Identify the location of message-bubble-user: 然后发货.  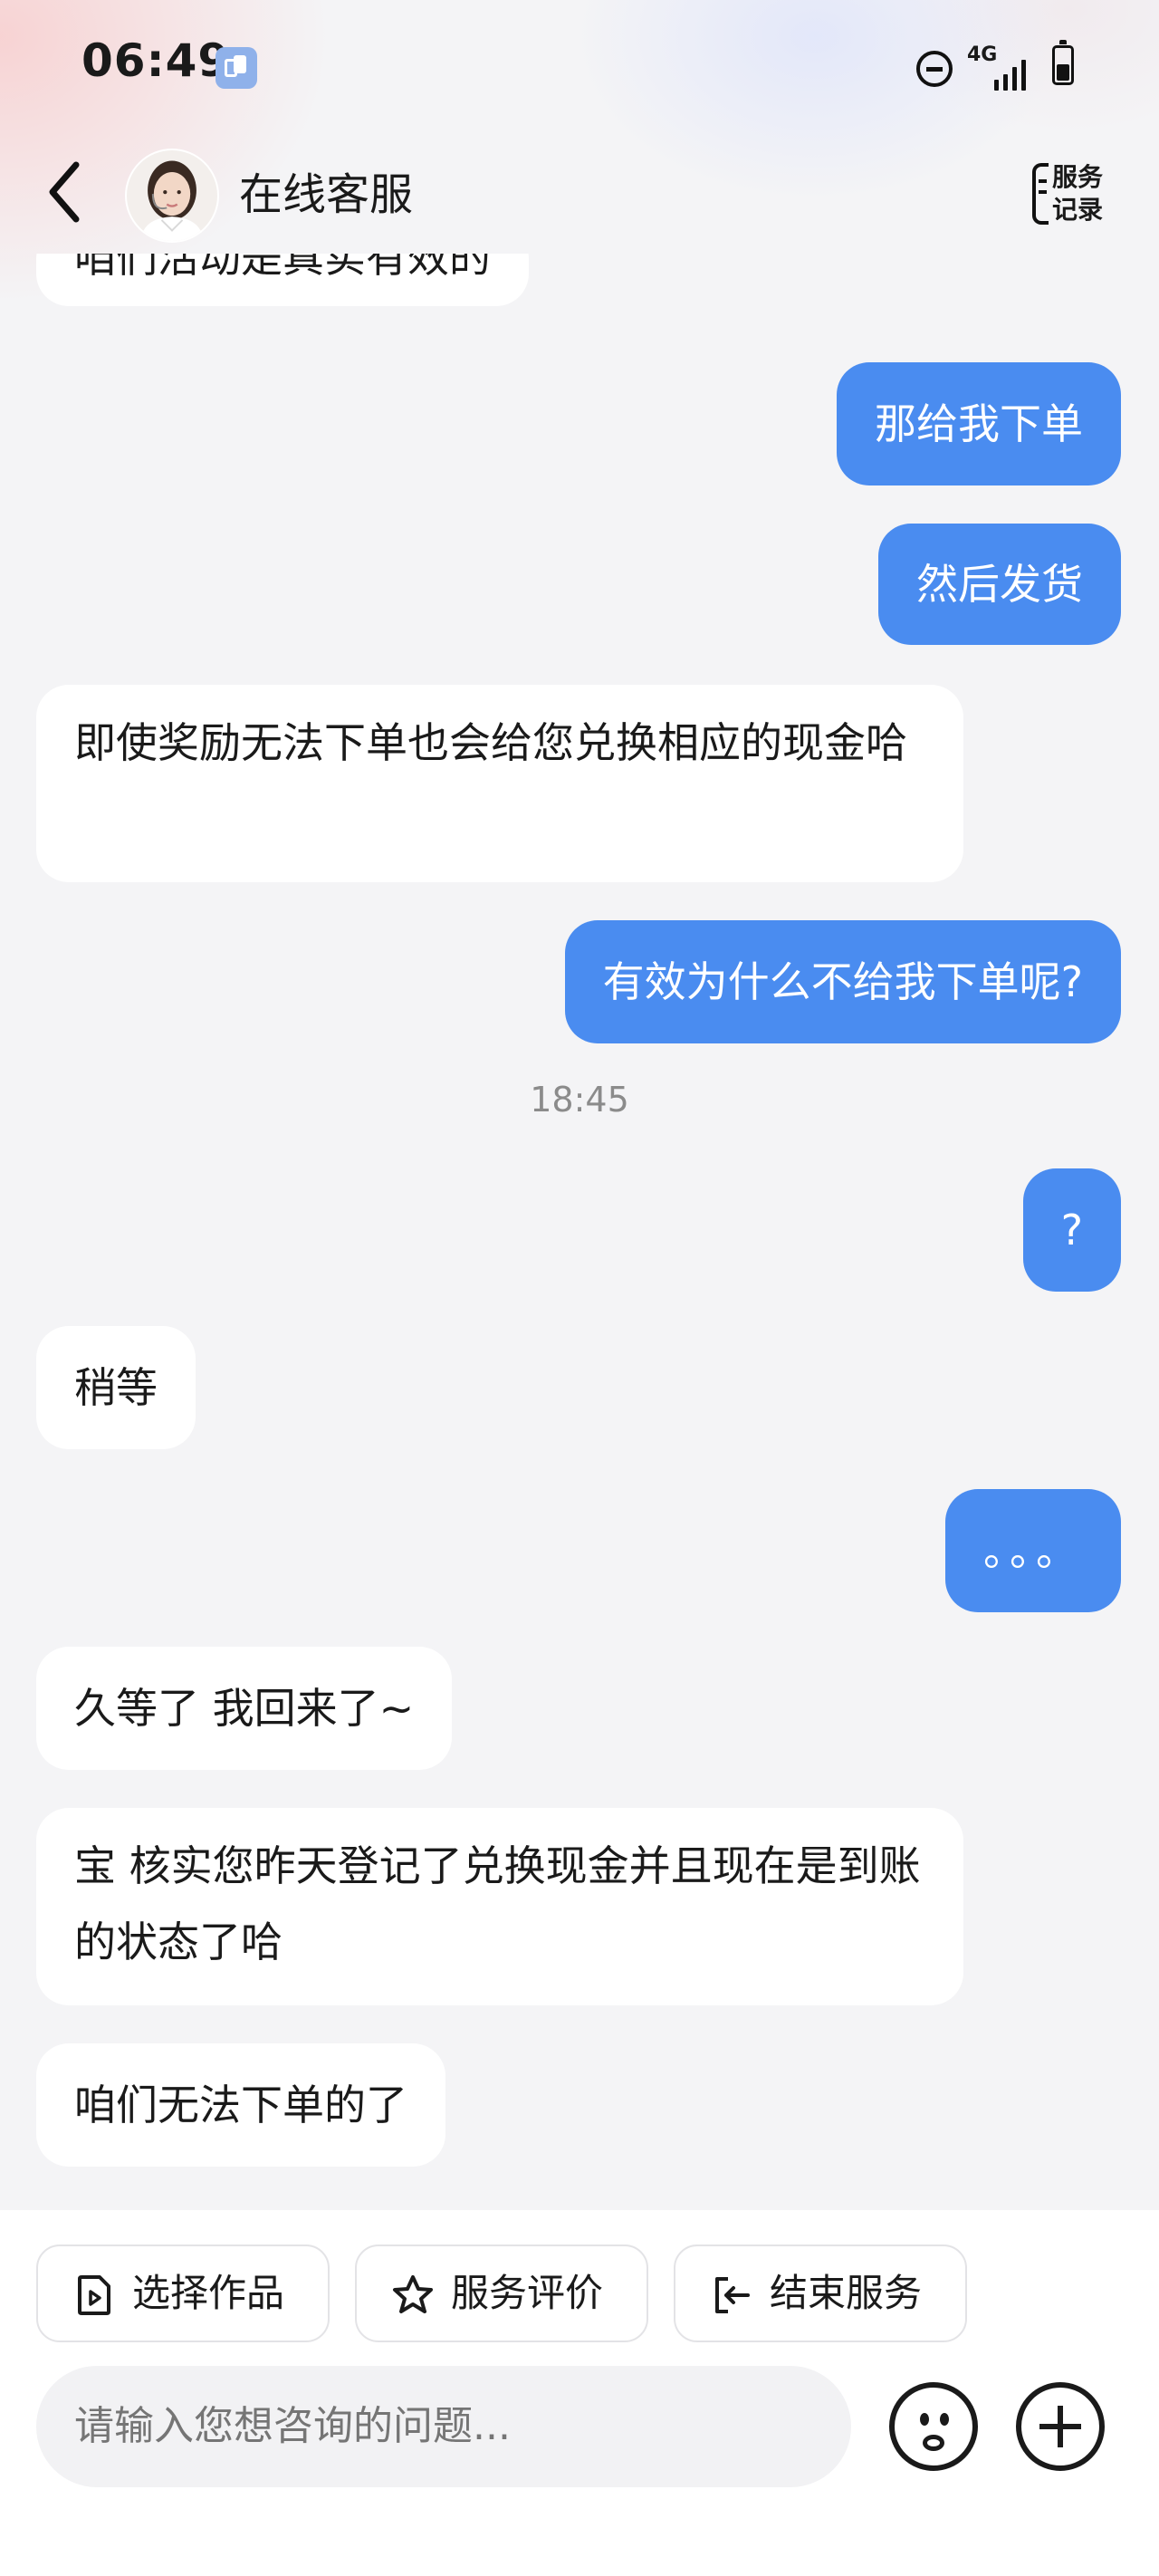
(999, 584).